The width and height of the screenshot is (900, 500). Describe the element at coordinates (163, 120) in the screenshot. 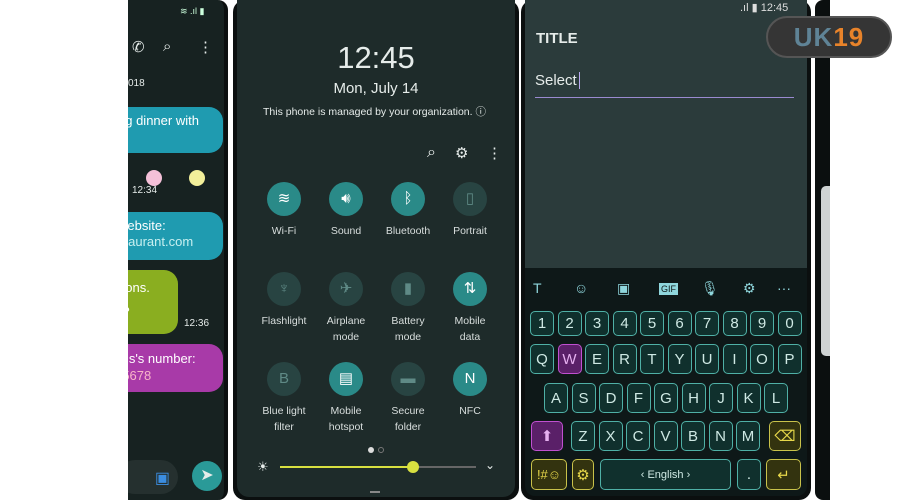

I see `message-text: ng dinner with` at that location.